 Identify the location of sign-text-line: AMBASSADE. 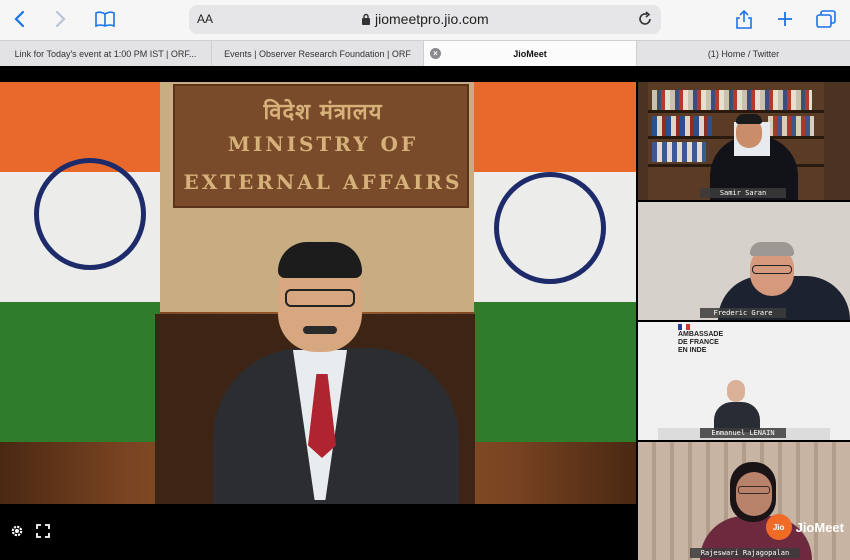
(701, 334).